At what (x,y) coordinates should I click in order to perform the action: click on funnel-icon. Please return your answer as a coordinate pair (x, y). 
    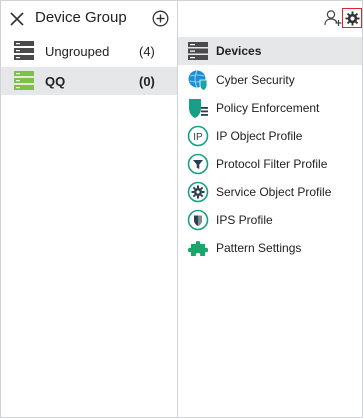
    Looking at the image, I should click on (198, 164).